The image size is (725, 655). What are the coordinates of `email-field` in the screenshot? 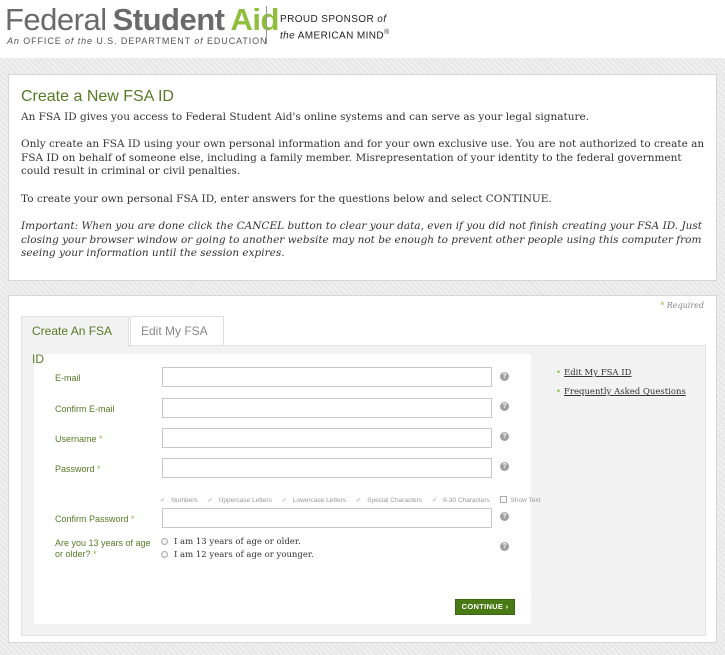 It's located at (327, 377).